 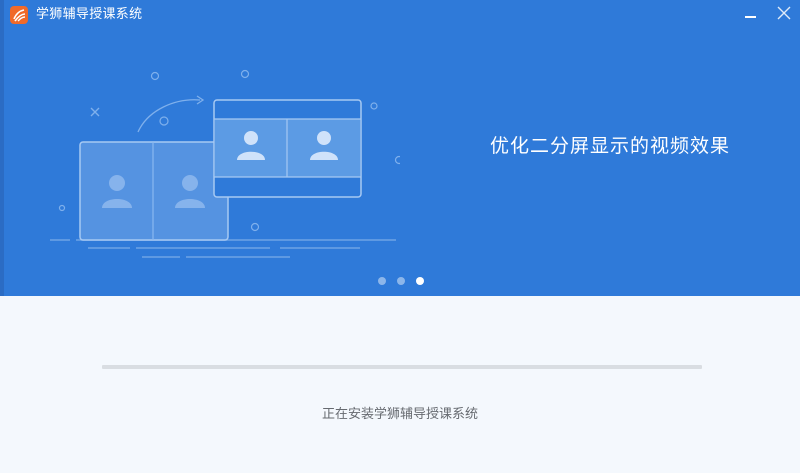 I want to click on title-bar: 学狮辅导授课系统, so click(x=400, y=15).